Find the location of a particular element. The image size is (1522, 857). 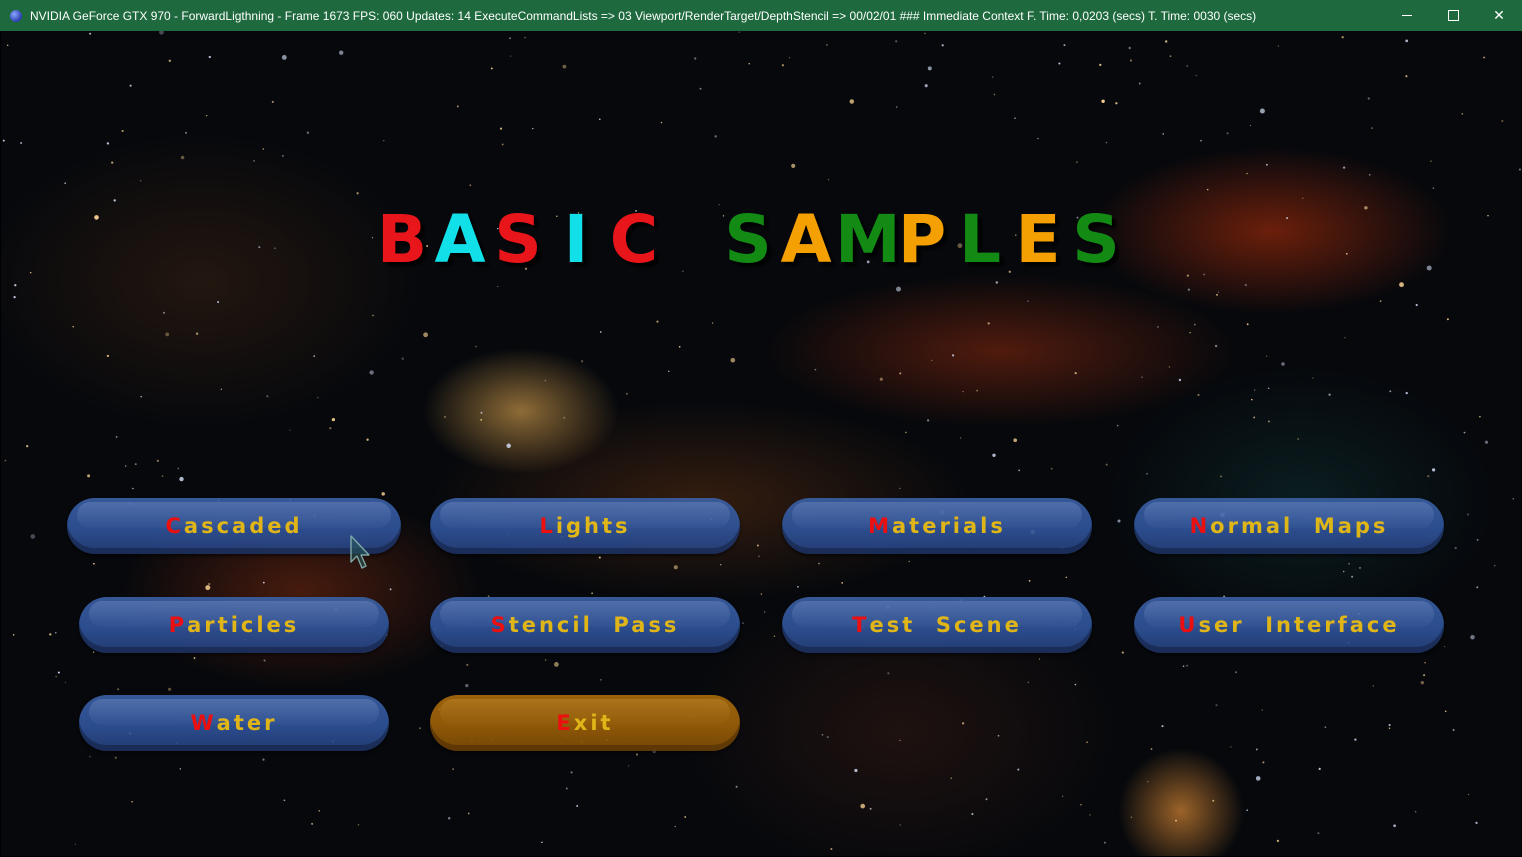

minimize-button is located at coordinates (1407, 15).